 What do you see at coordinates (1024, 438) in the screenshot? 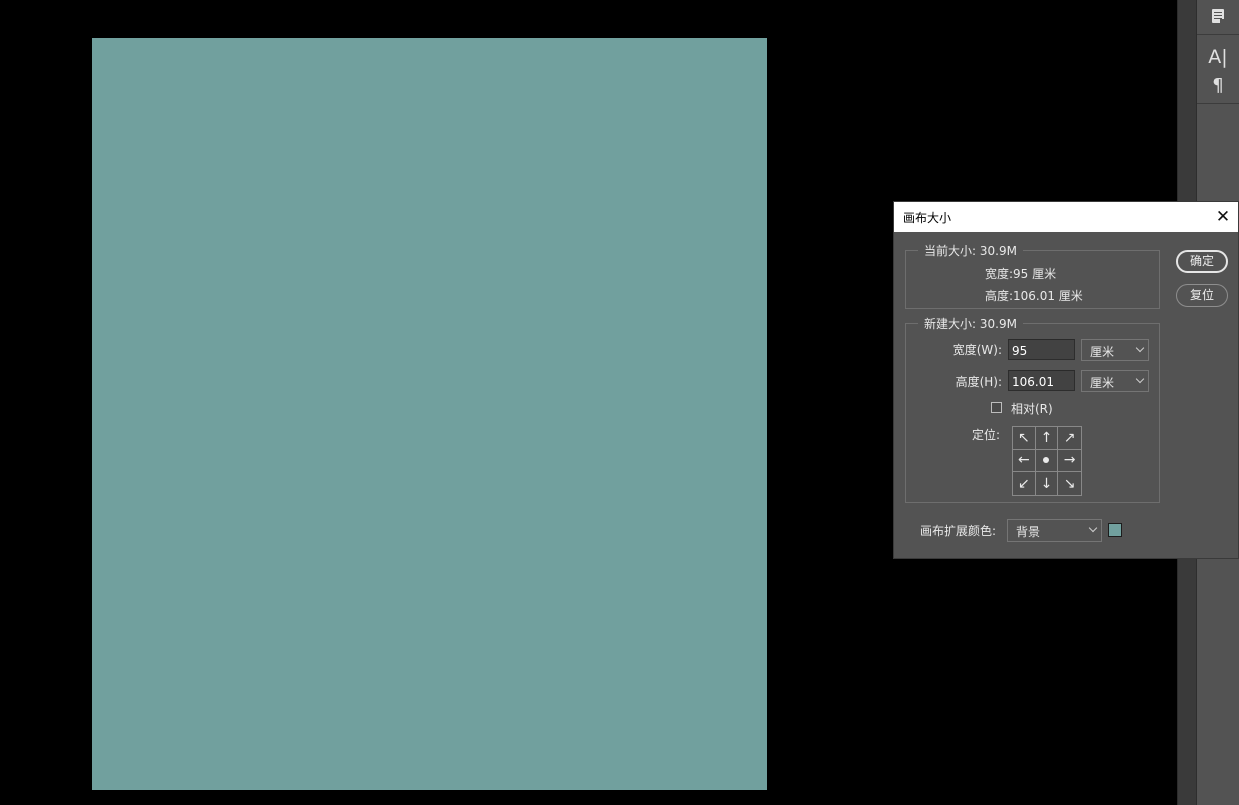
I see `anchor-top-left-arrow-icon: ↖` at bounding box center [1024, 438].